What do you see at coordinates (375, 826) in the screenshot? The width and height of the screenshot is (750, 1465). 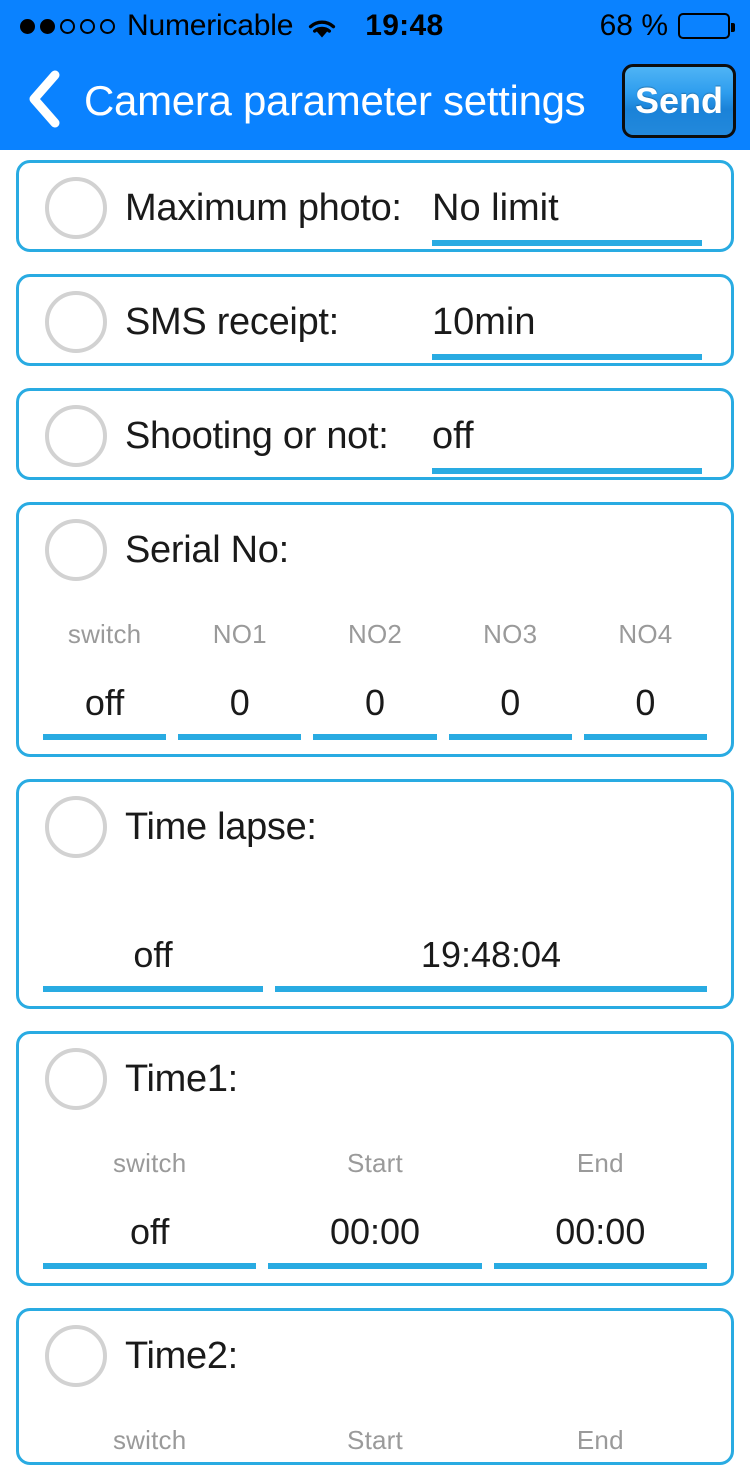 I see `card-header: Time lapse:` at bounding box center [375, 826].